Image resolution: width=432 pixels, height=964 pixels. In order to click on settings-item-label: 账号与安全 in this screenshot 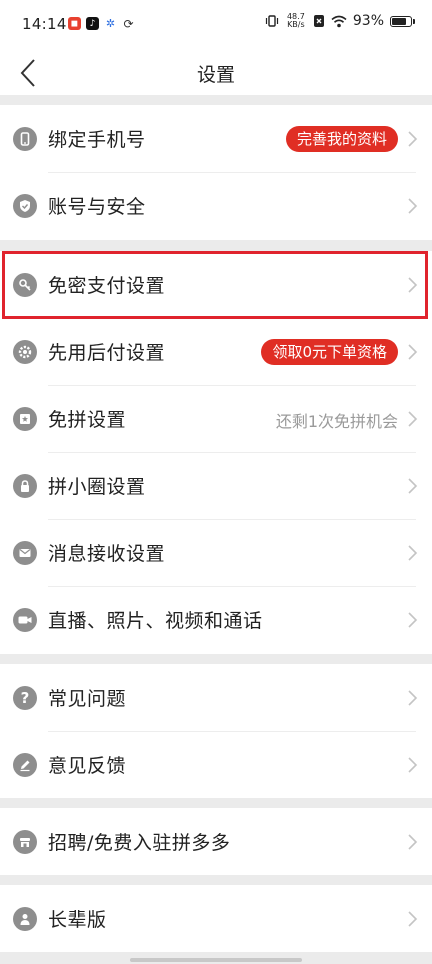, I will do `click(97, 207)`.